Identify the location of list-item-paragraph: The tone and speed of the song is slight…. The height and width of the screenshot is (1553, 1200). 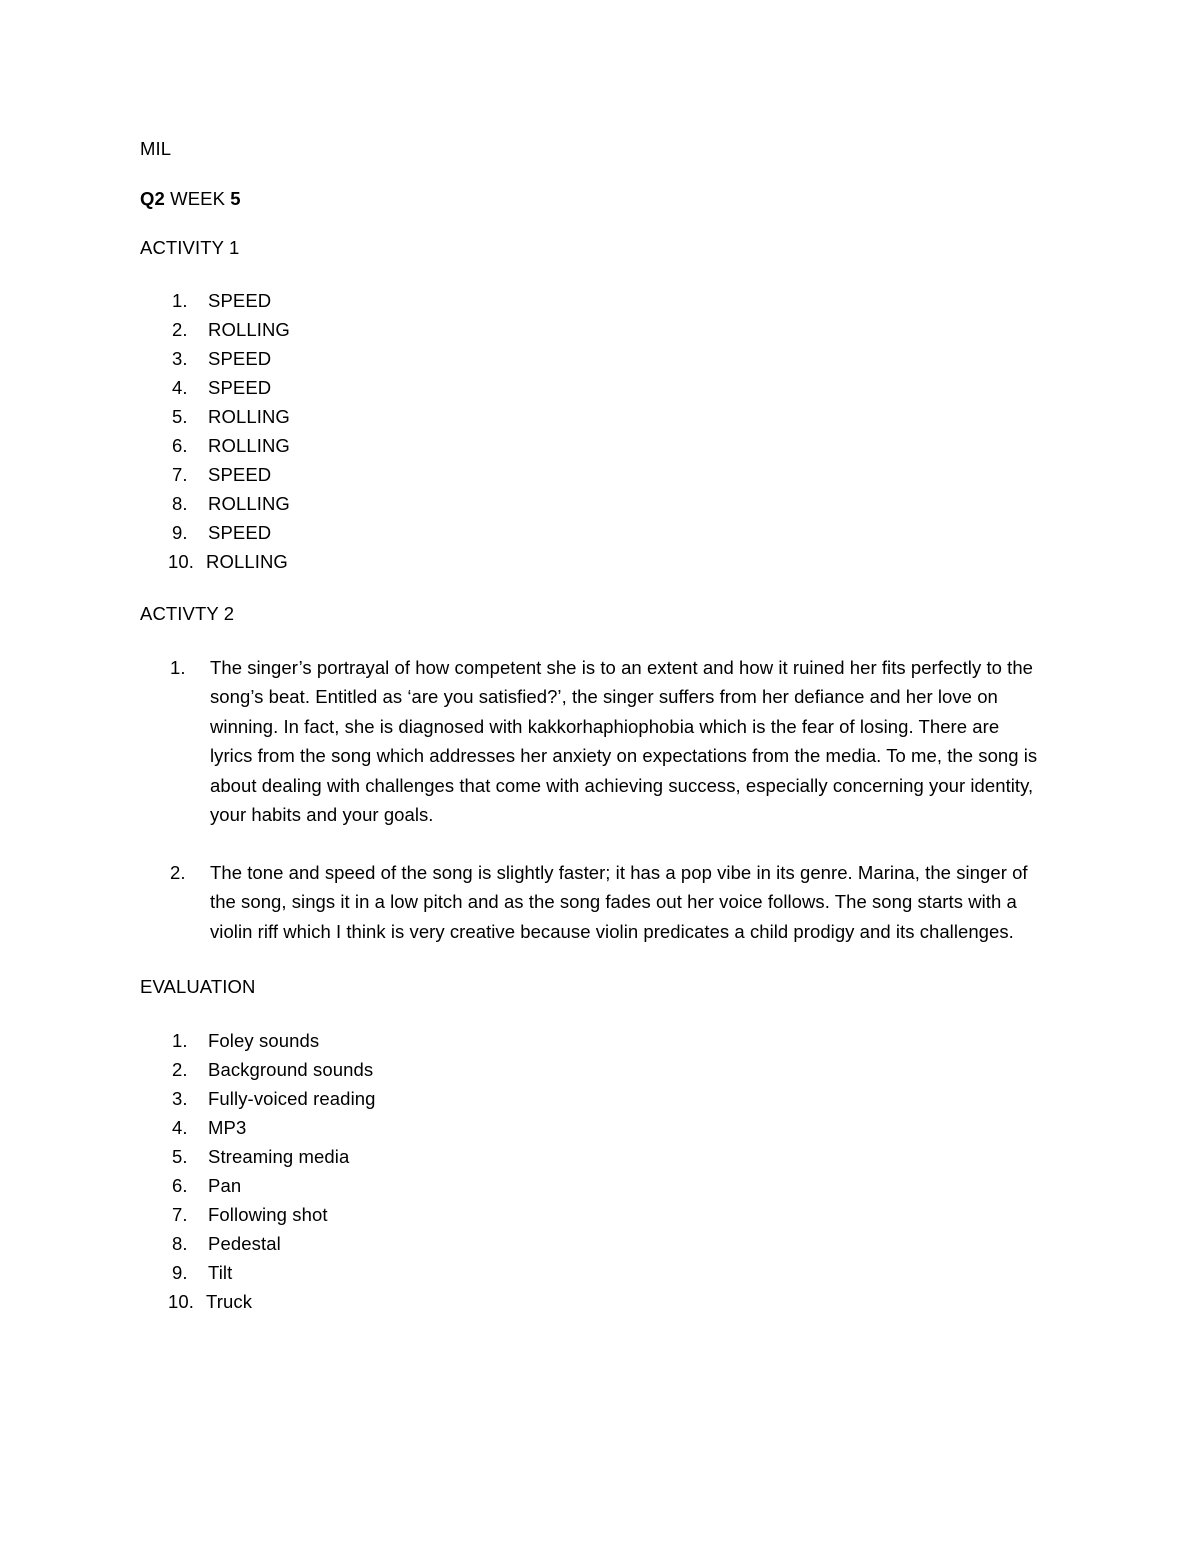
(619, 901).